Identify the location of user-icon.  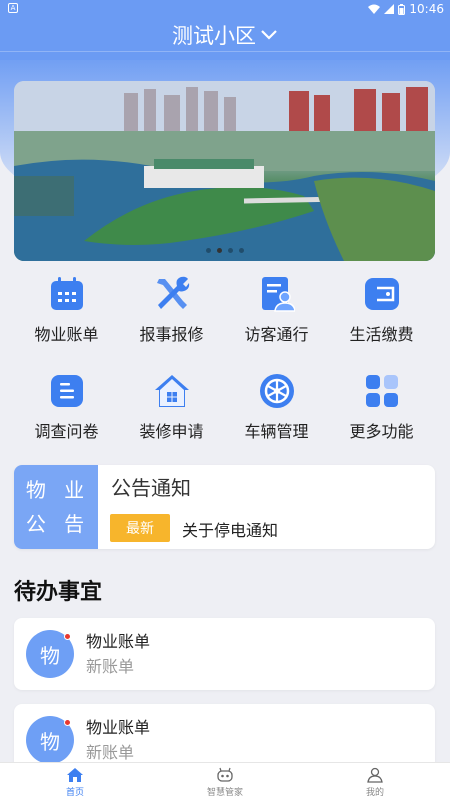
(375, 775).